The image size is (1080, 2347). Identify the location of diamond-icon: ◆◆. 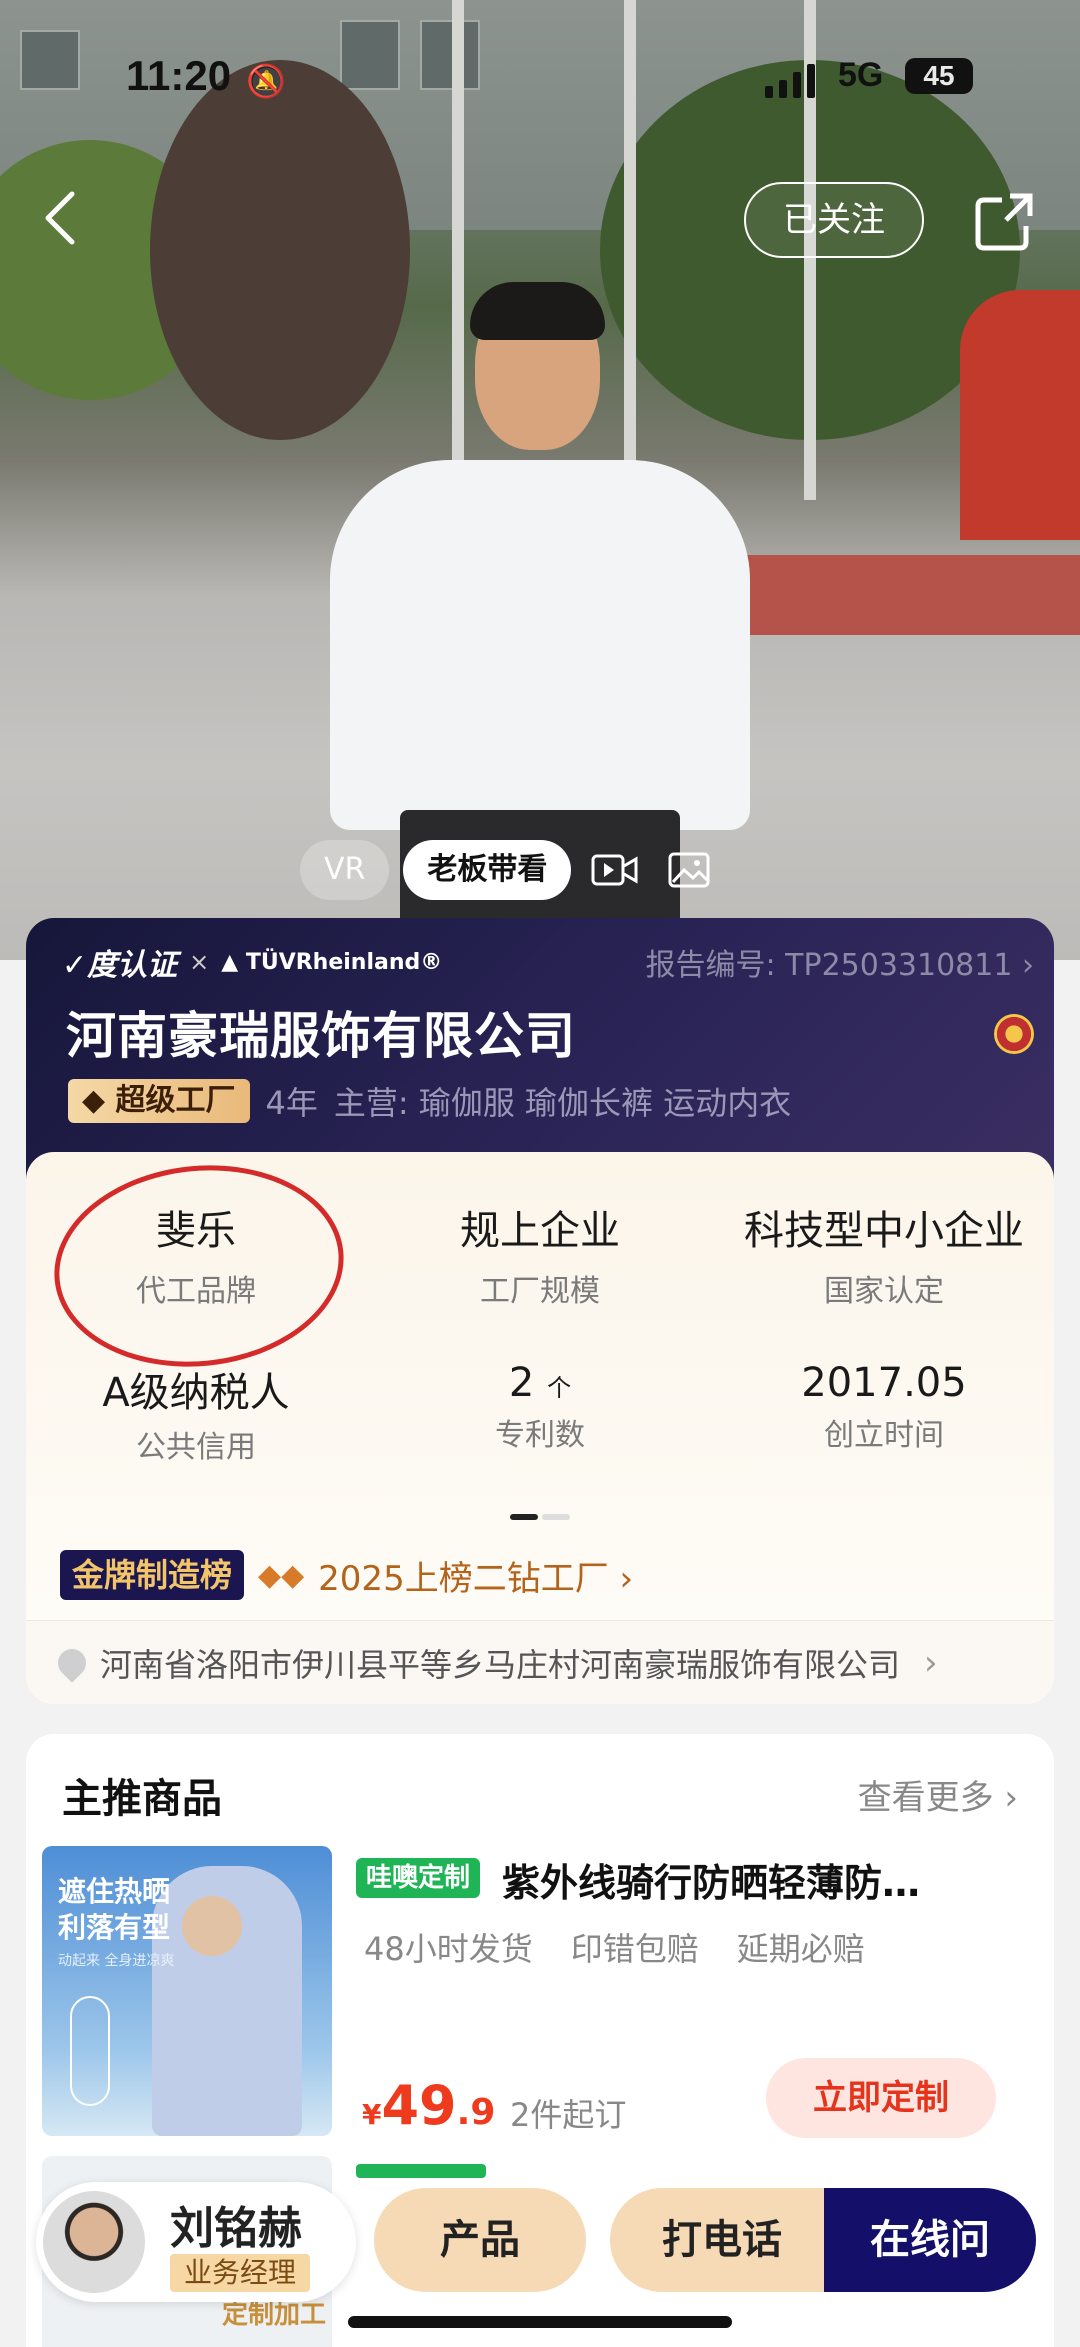
(281, 1575).